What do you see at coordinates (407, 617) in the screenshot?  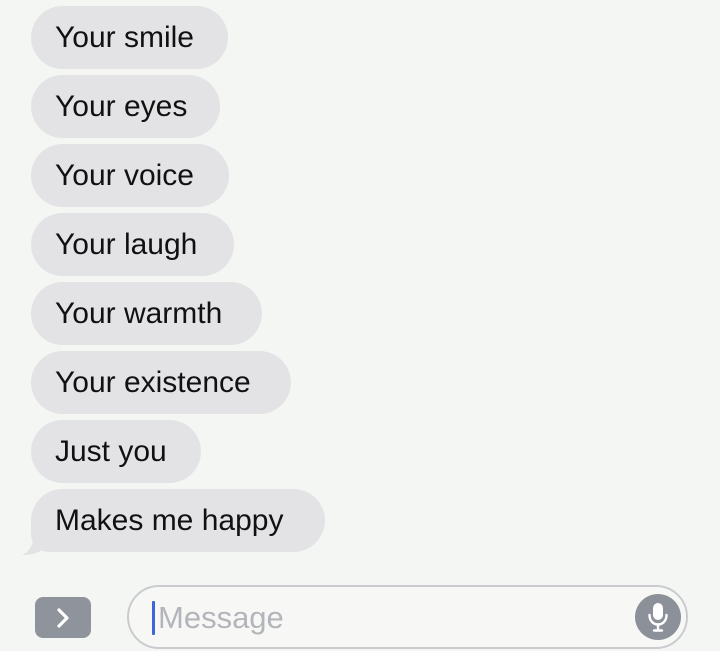 I see `message-input: Message` at bounding box center [407, 617].